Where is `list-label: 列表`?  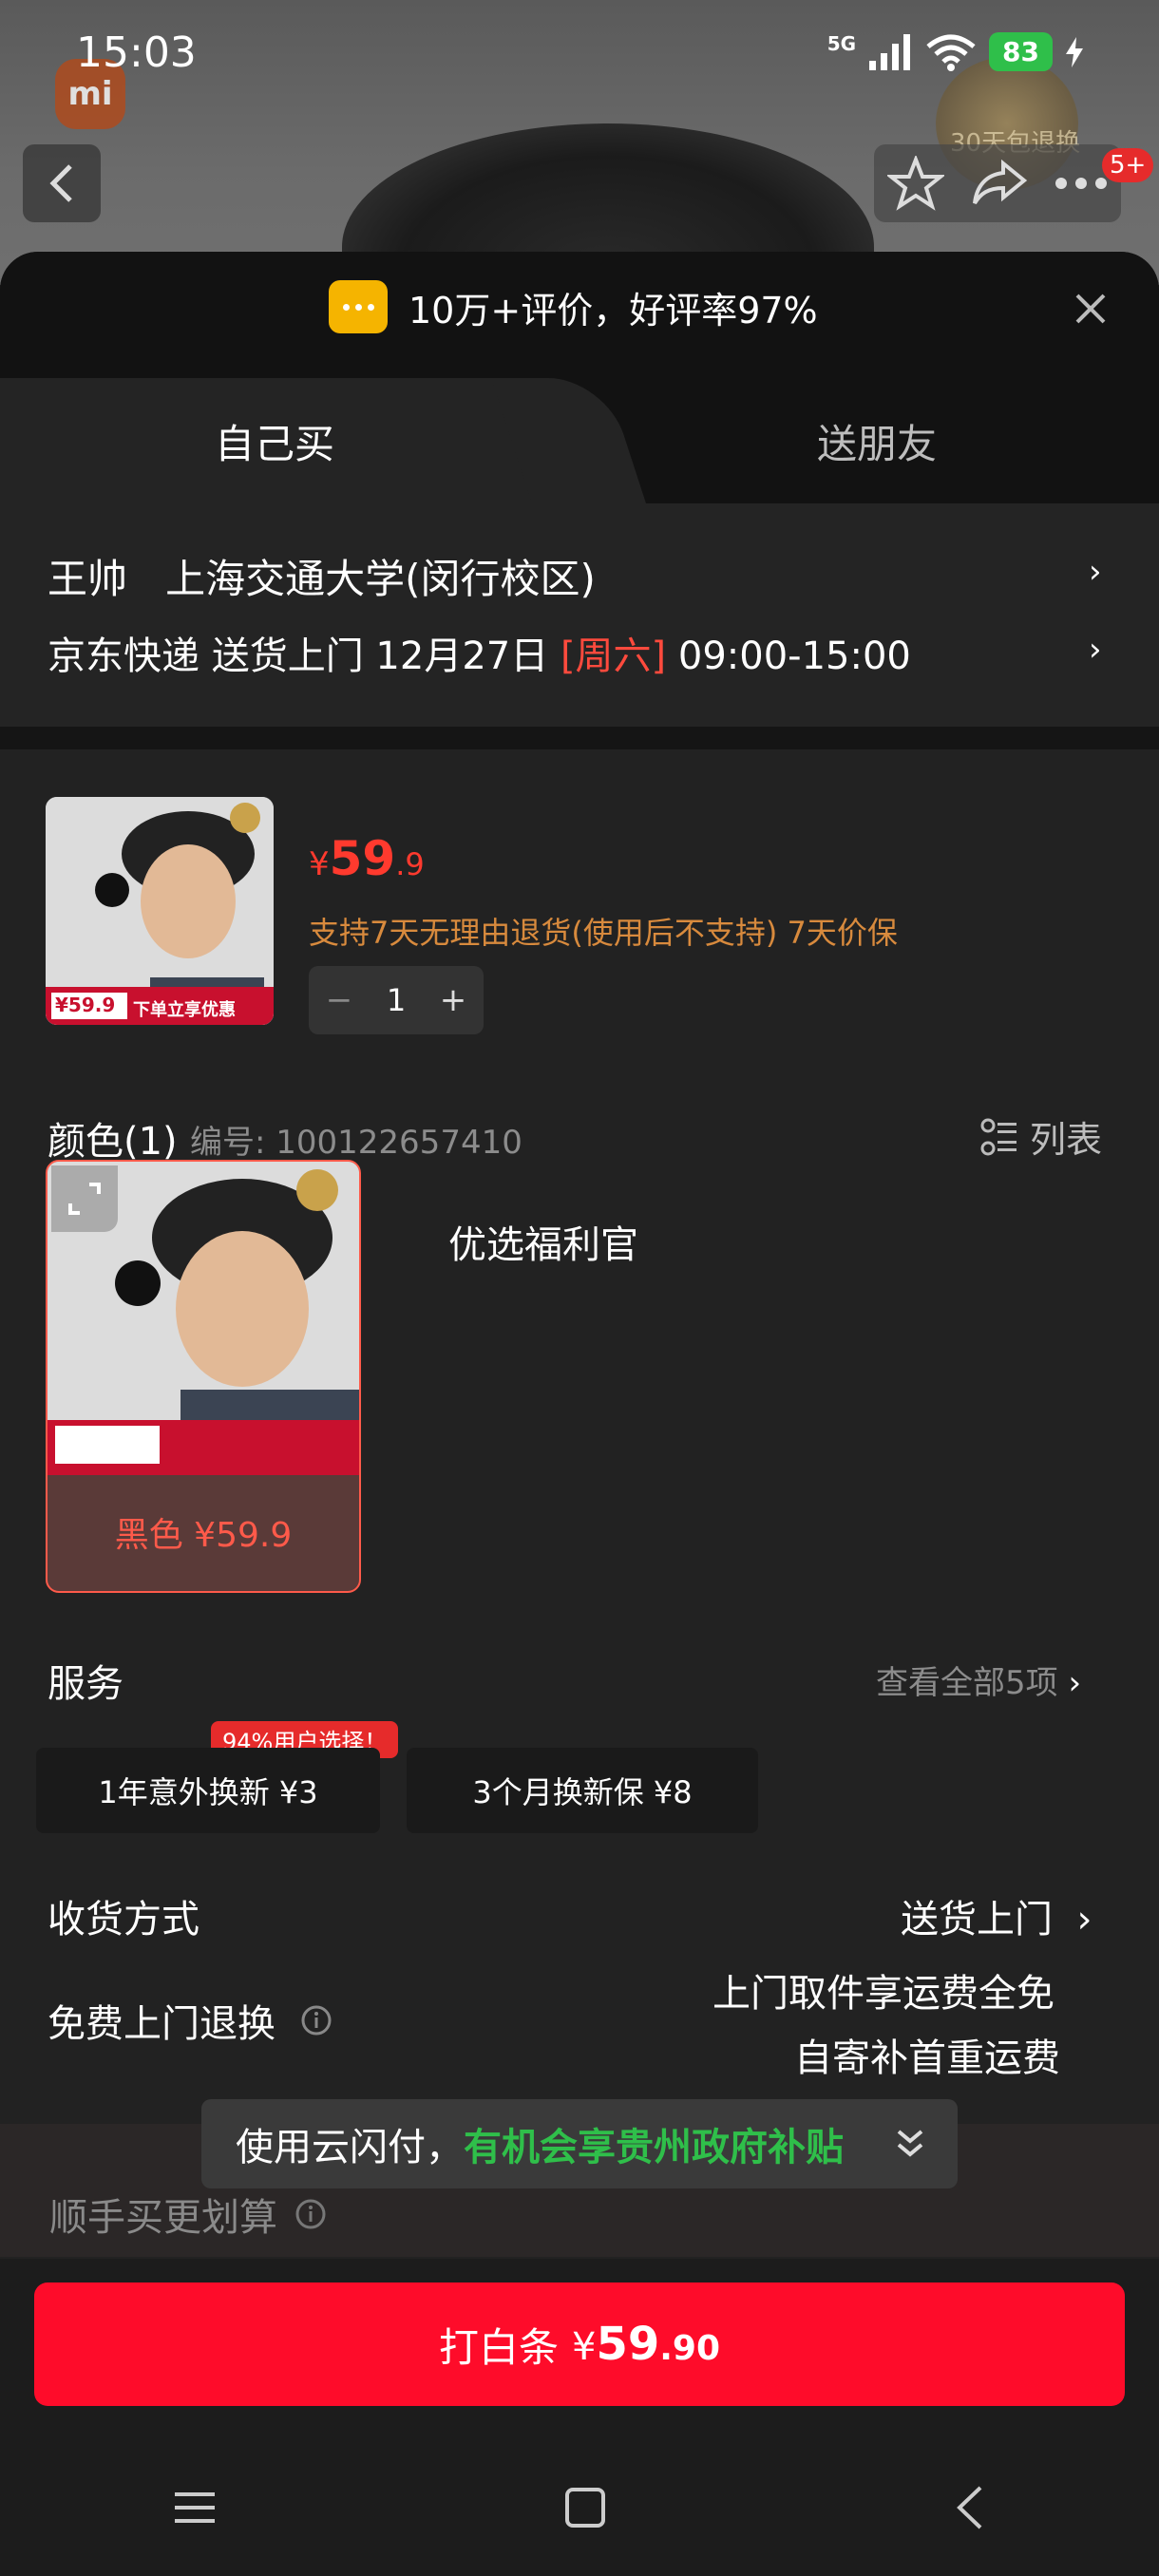
list-label: 列表 is located at coordinates (1066, 1140).